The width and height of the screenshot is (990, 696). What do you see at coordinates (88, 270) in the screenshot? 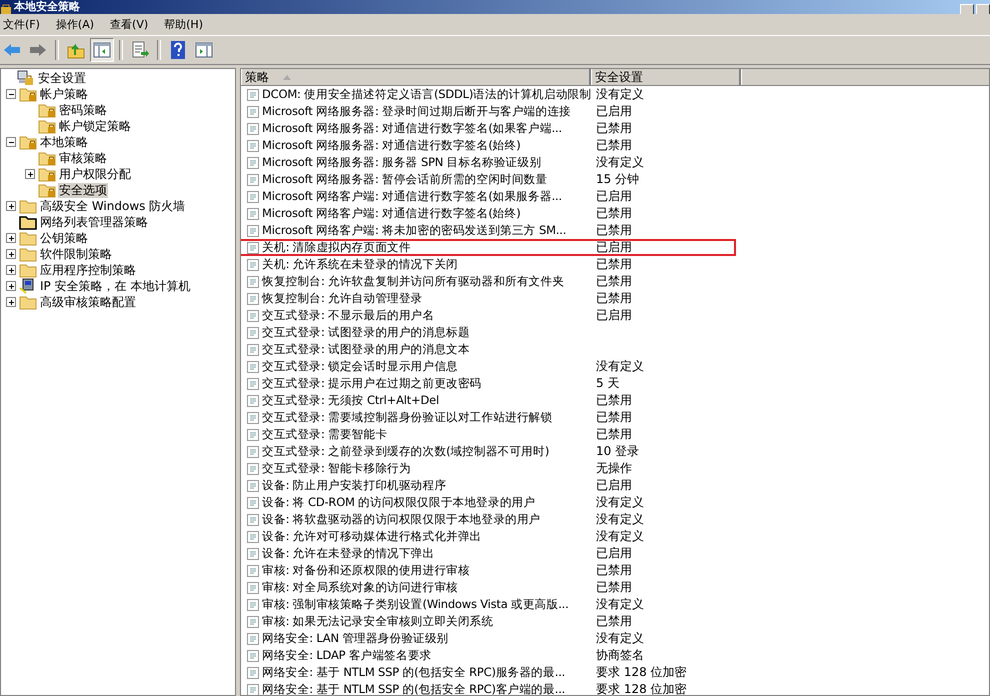
I see `tree-item: 应用程序控制策略` at bounding box center [88, 270].